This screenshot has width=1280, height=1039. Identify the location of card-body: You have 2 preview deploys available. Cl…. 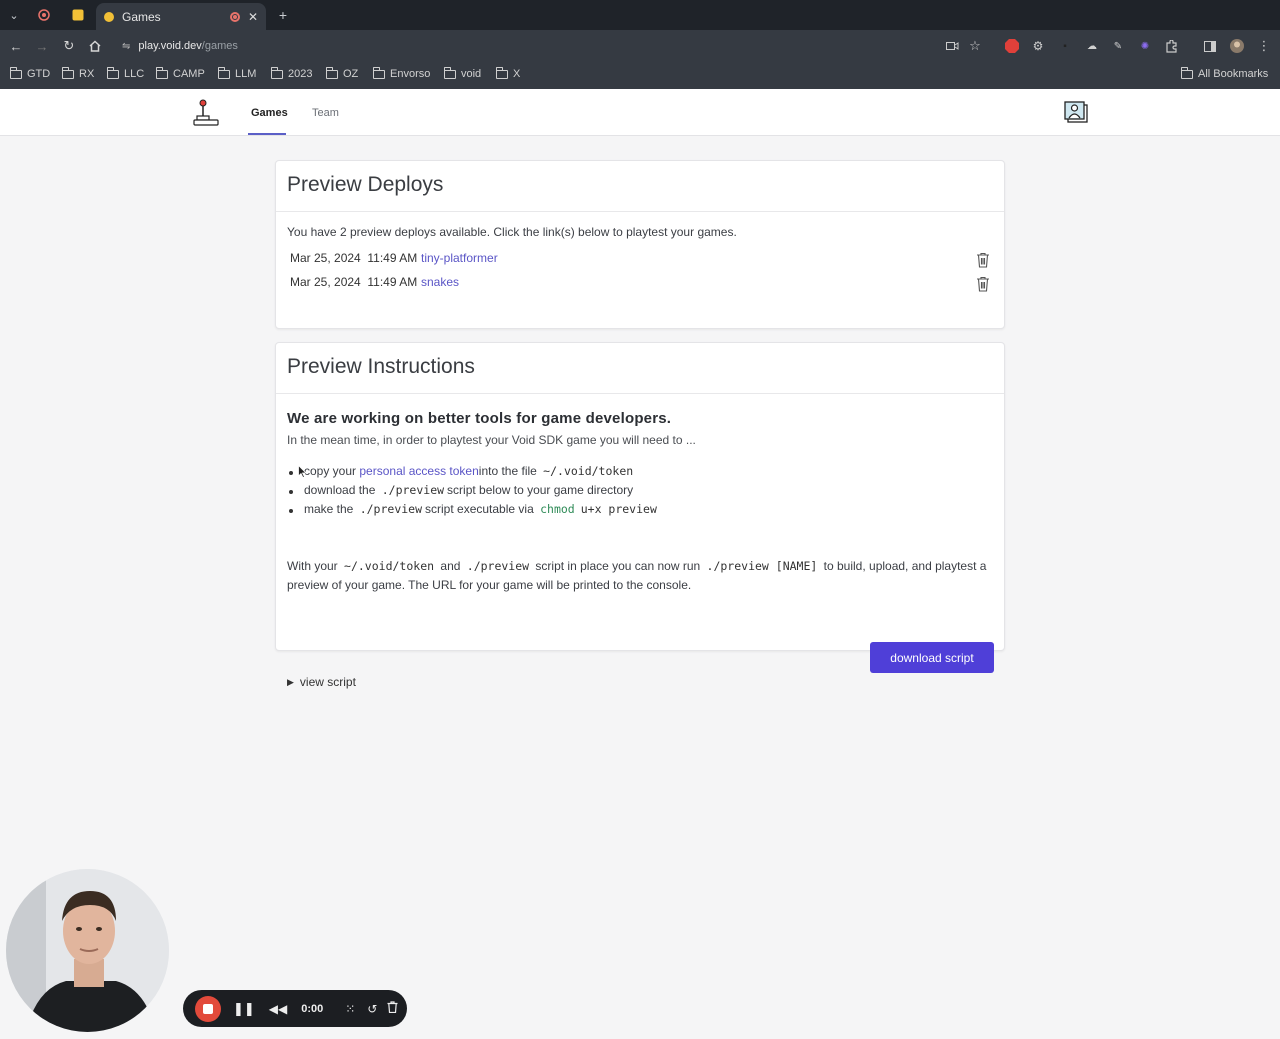
(640, 252).